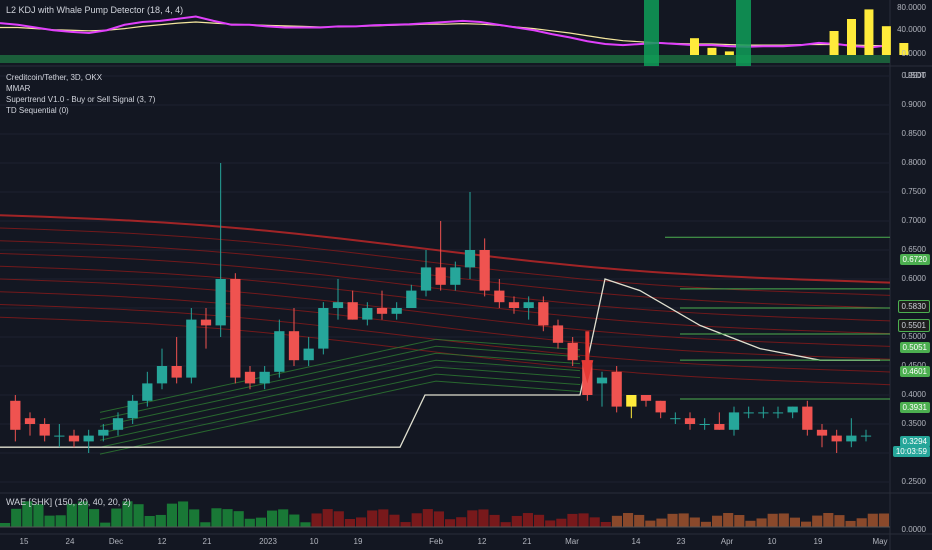 Image resolution: width=932 pixels, height=550 pixels. Describe the element at coordinates (913, 162) in the screenshot. I see `price-scale-label: 0.8000` at that location.